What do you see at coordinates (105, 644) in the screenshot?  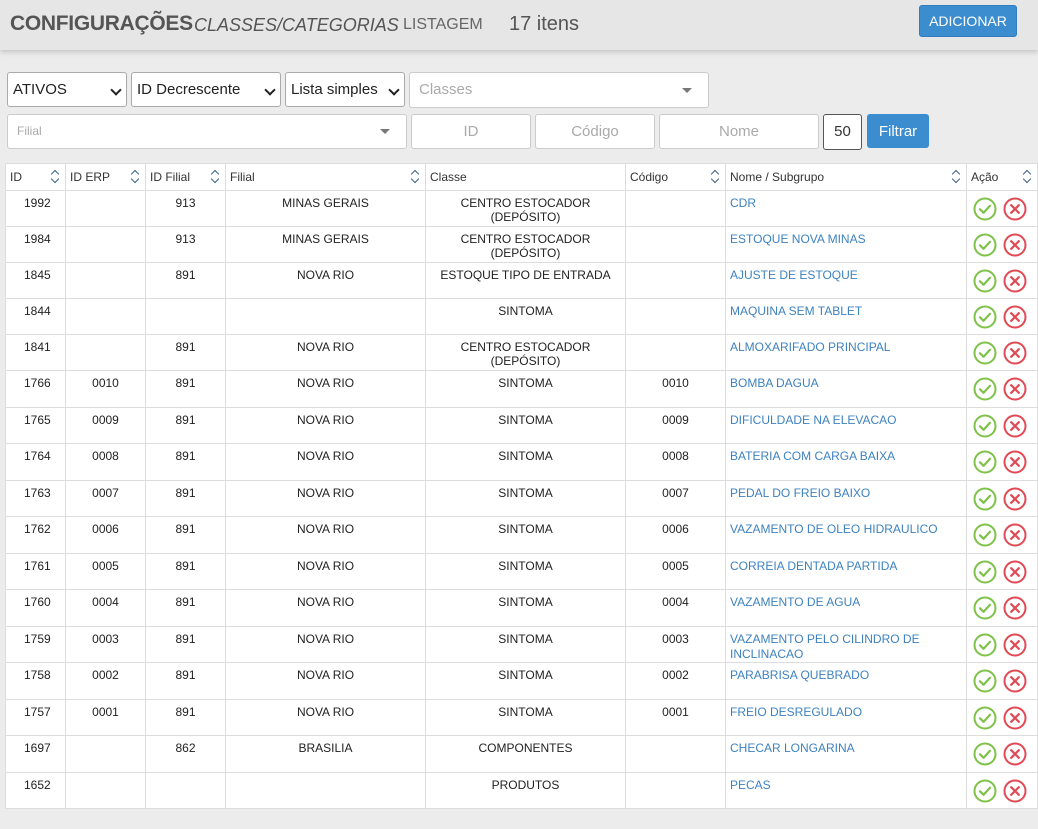 I see `cell-id-erp: 0003` at bounding box center [105, 644].